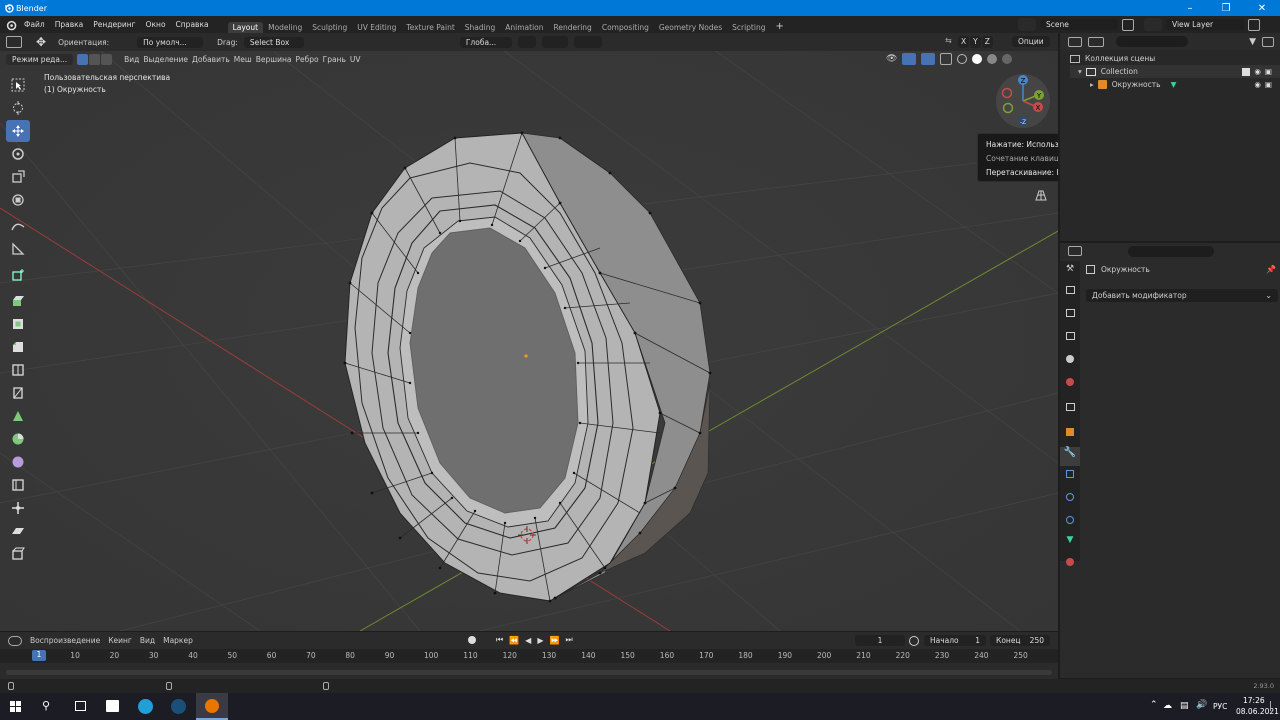  Describe the element at coordinates (1070, 544) in the screenshot. I see `data-tab-icon: ▼` at that location.